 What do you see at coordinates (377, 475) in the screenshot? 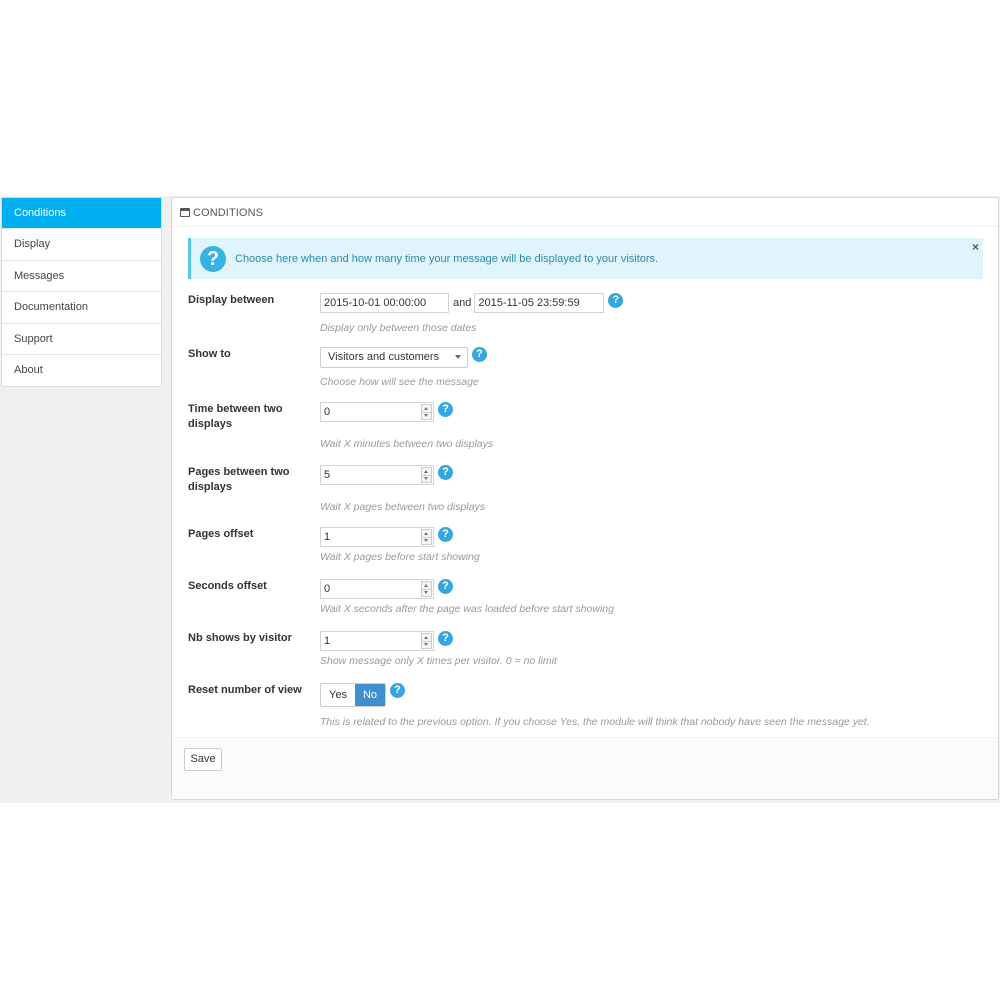
I see `pages-between-stepper: 5` at bounding box center [377, 475].